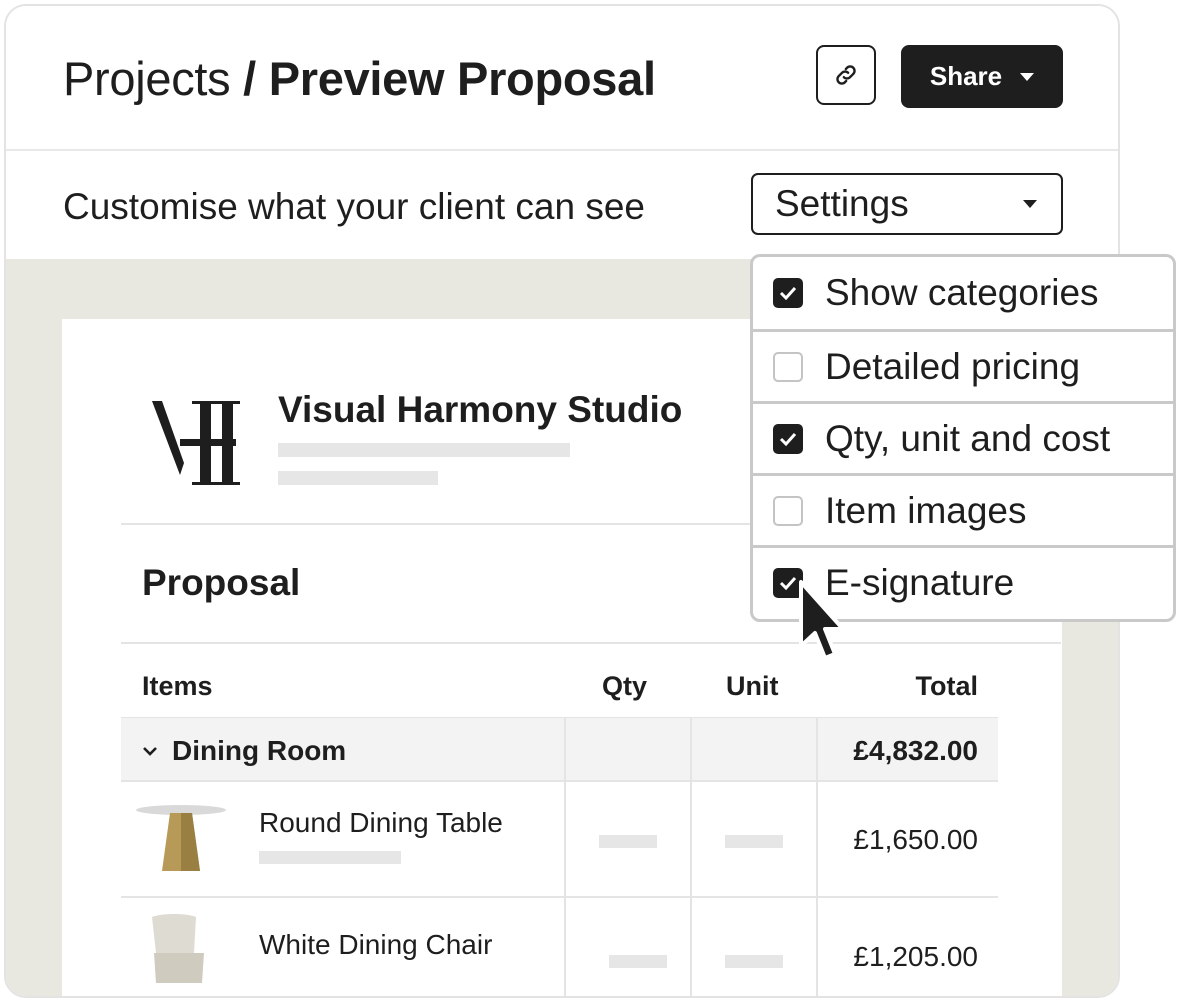 The image size is (1181, 998). What do you see at coordinates (915, 956) in the screenshot?
I see `item-total: £1,205.00` at bounding box center [915, 956].